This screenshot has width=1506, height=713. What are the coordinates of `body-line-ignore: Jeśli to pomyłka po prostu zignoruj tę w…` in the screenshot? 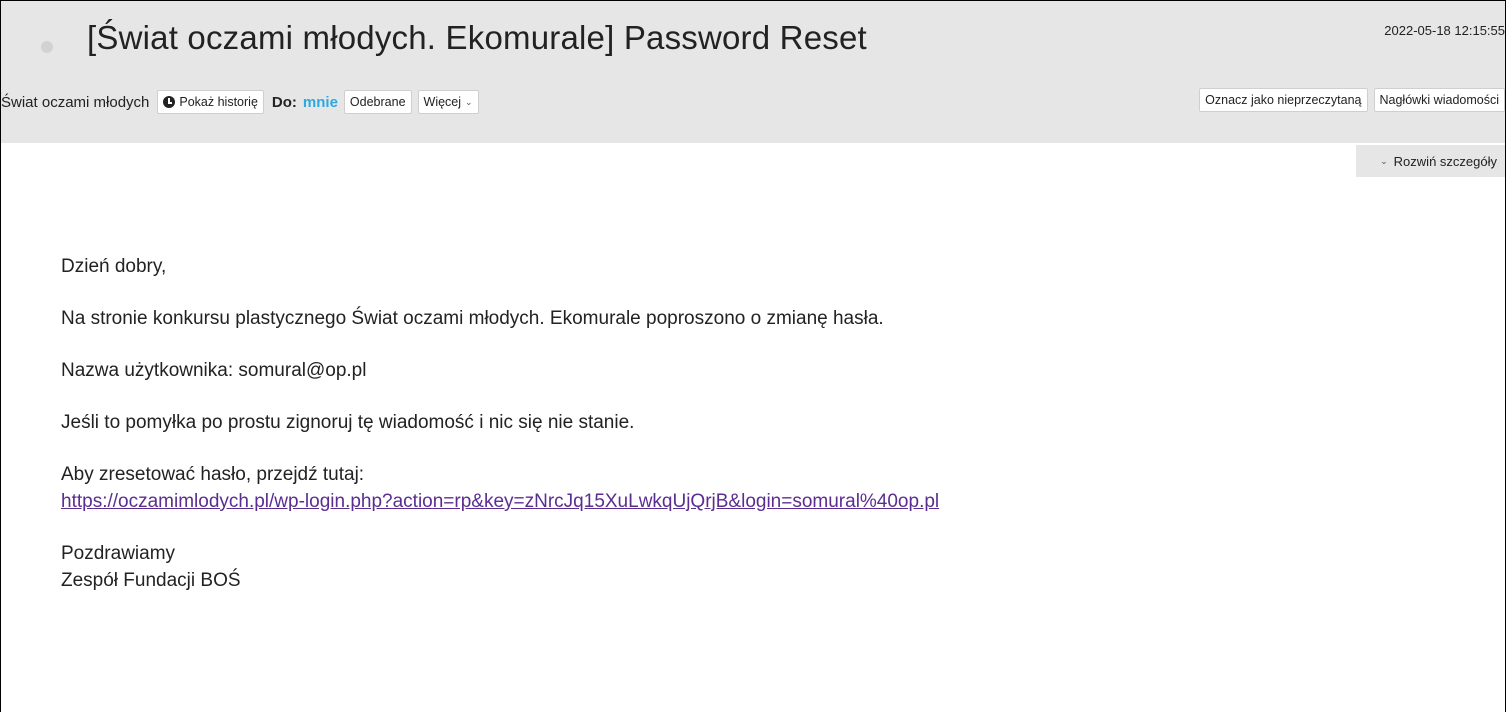 It's located at (348, 422).